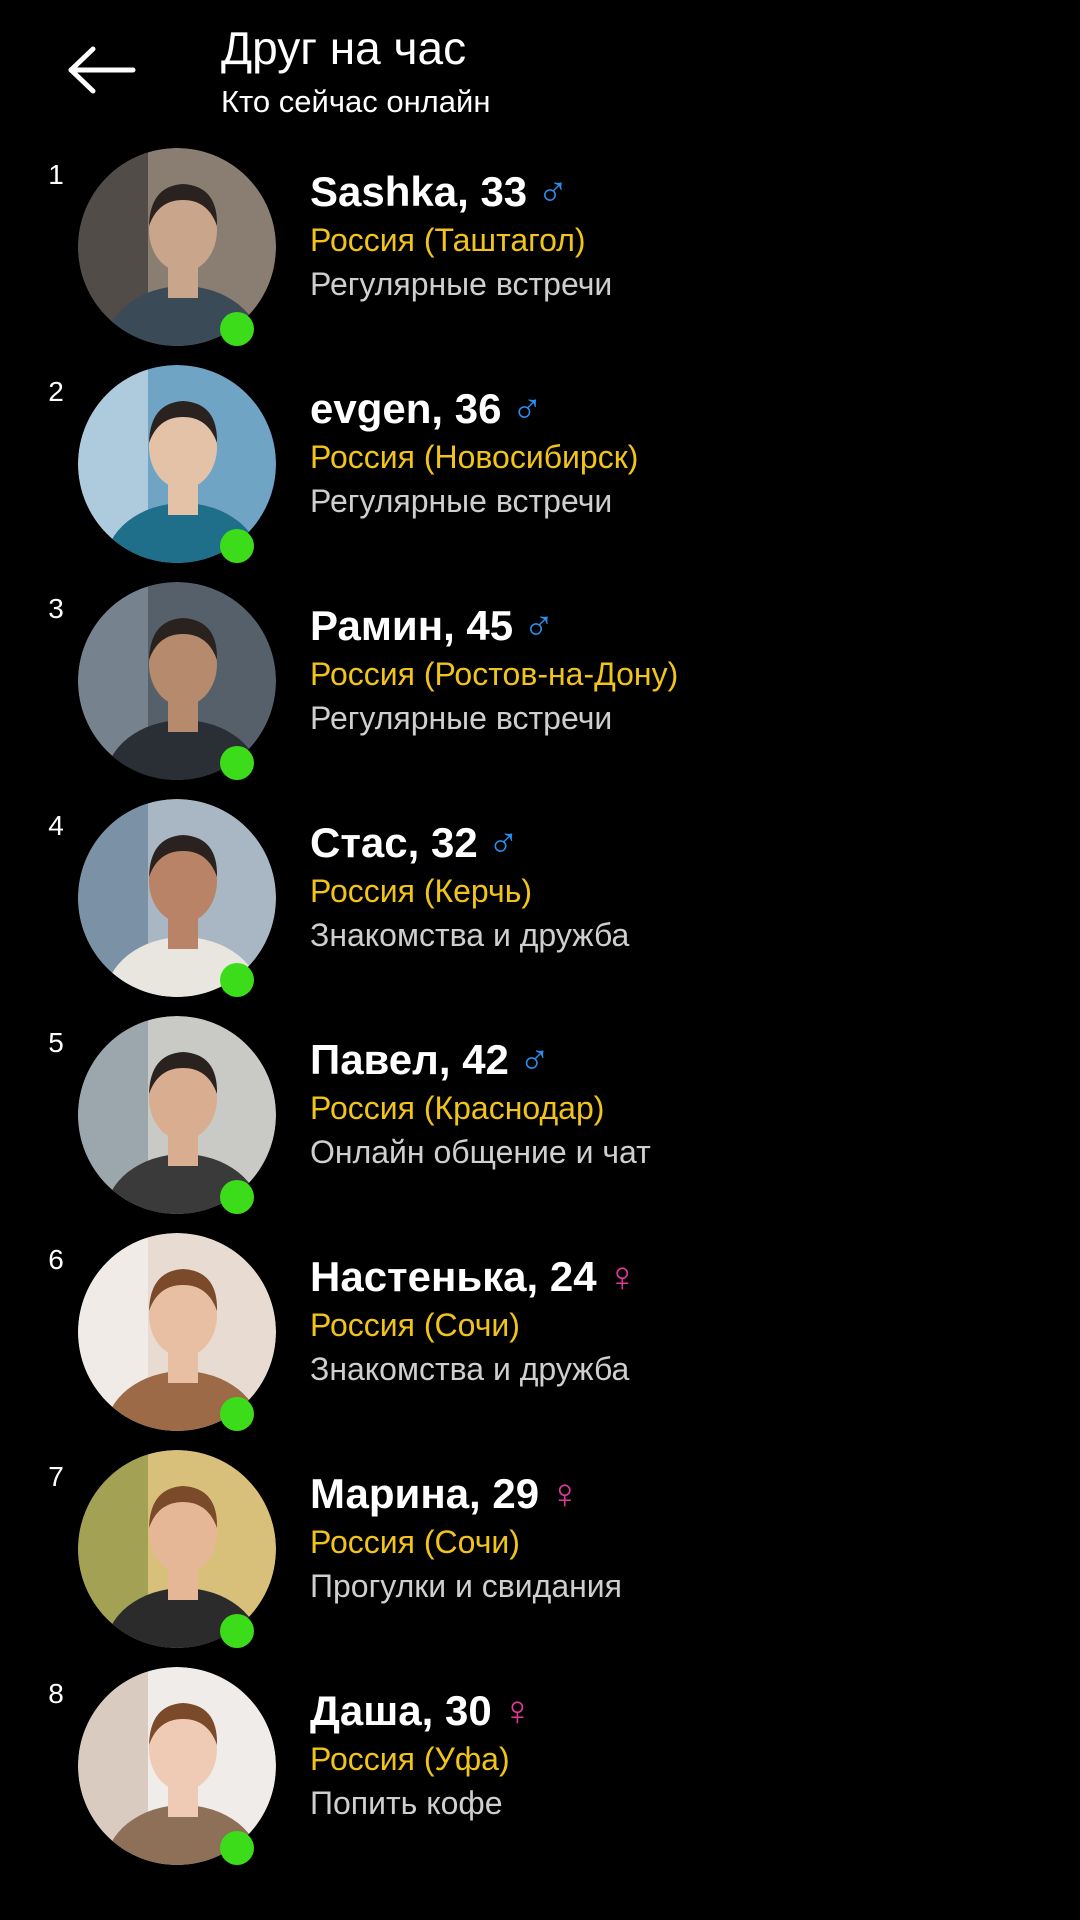 Image resolution: width=1080 pixels, height=1920 pixels. I want to click on user-name-age: Рамин, 45, so click(412, 625).